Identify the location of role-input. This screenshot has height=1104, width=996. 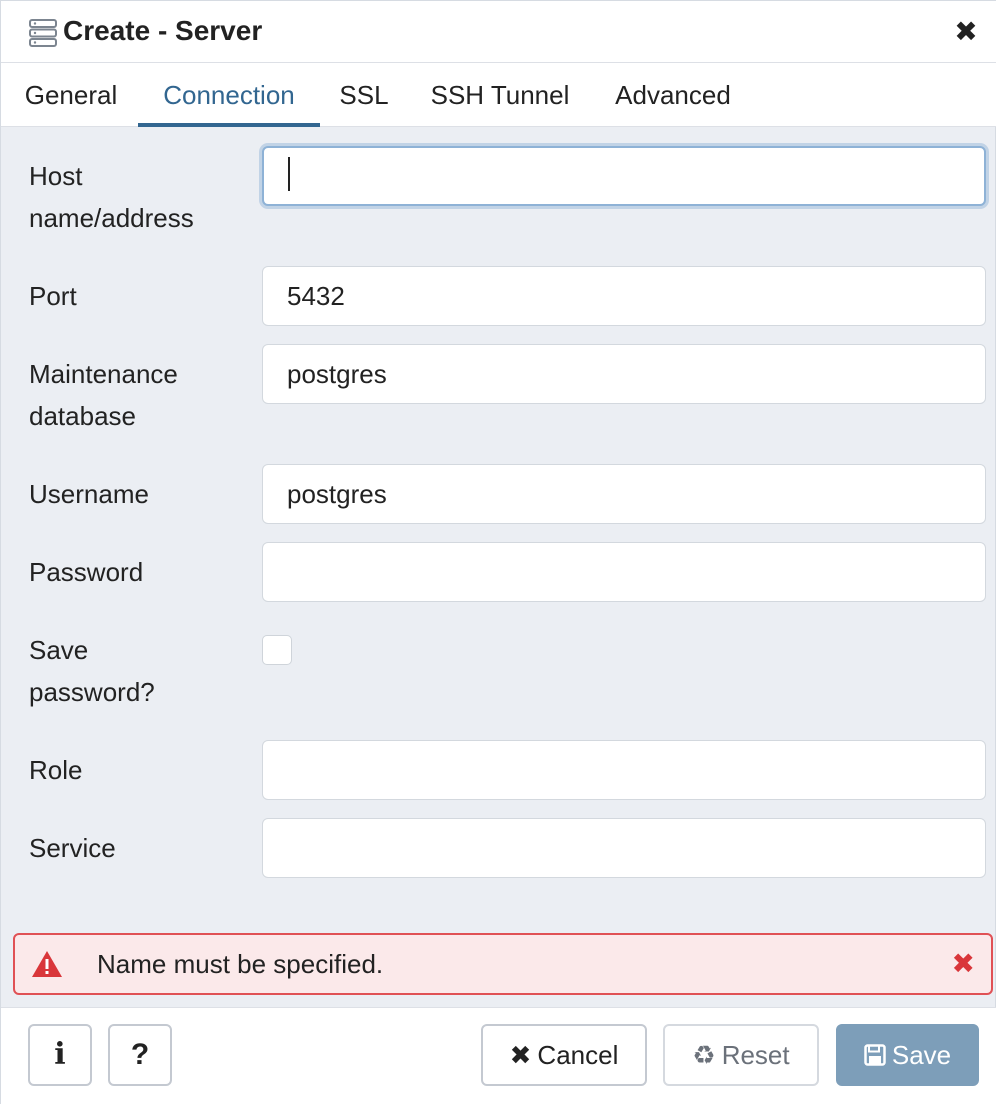
(624, 770).